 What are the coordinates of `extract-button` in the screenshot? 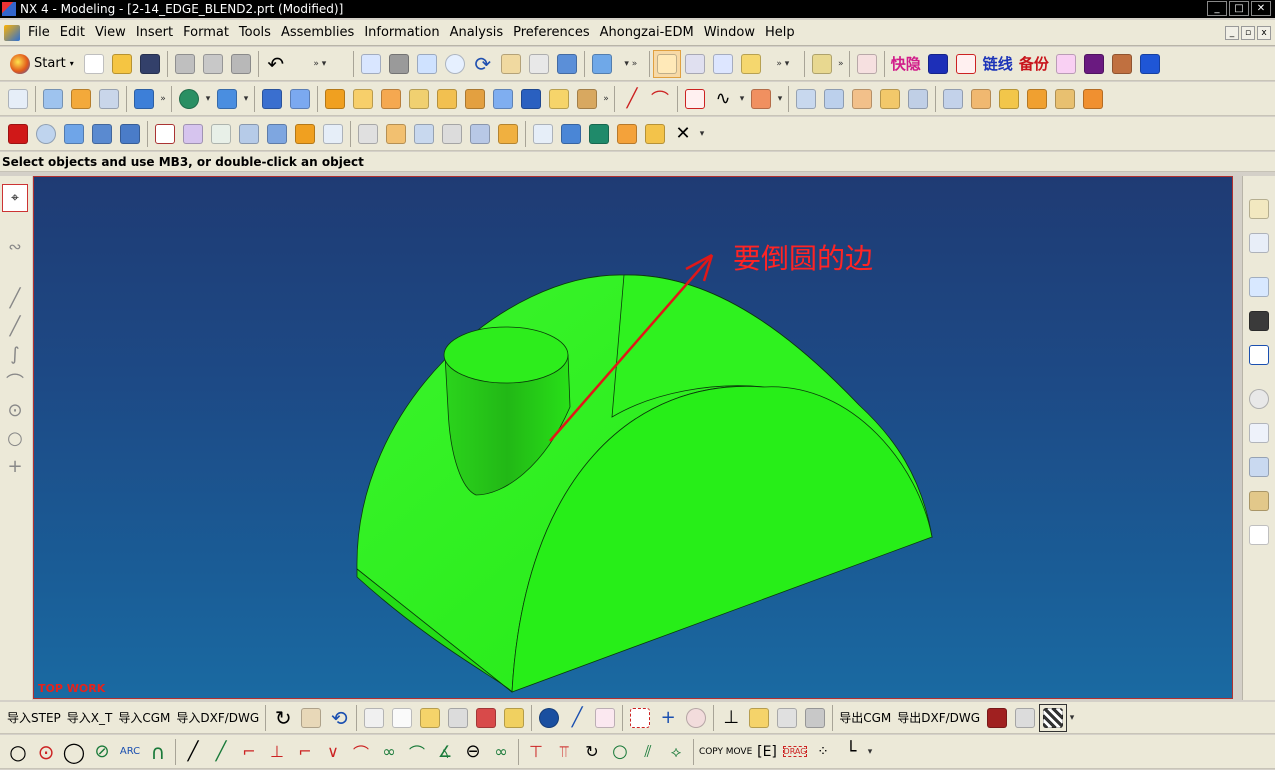 It's located at (102, 134).